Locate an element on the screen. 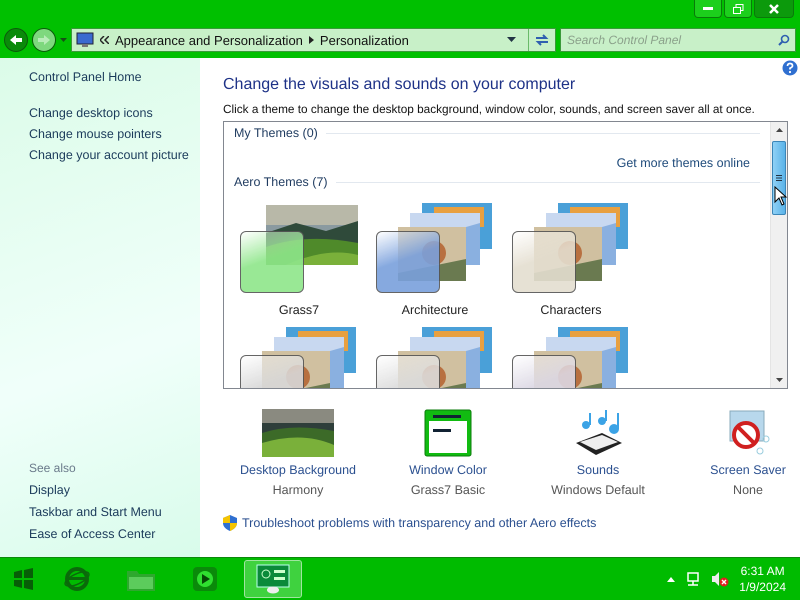  minimize-icon is located at coordinates (708, 8).